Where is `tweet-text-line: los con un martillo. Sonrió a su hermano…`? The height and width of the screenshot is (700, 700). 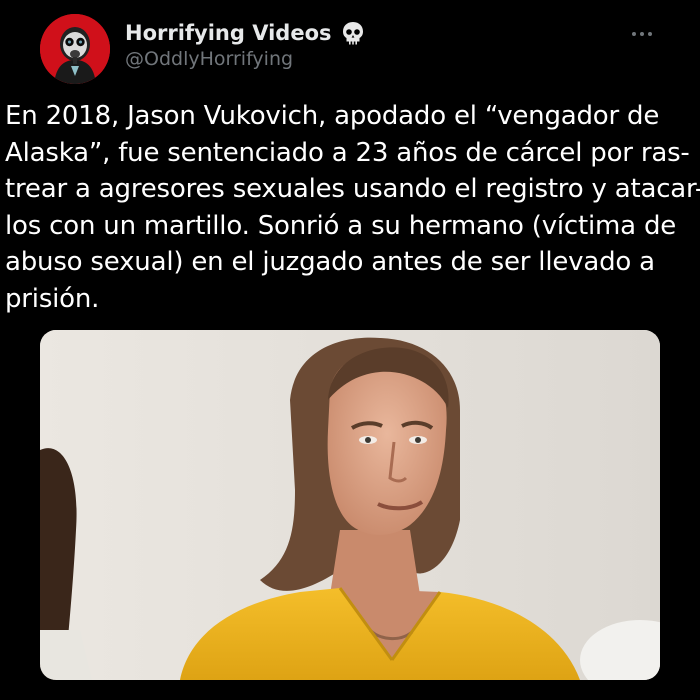
tweet-text-line: los con un martillo. Sonrió a su hermano… is located at coordinates (341, 225).